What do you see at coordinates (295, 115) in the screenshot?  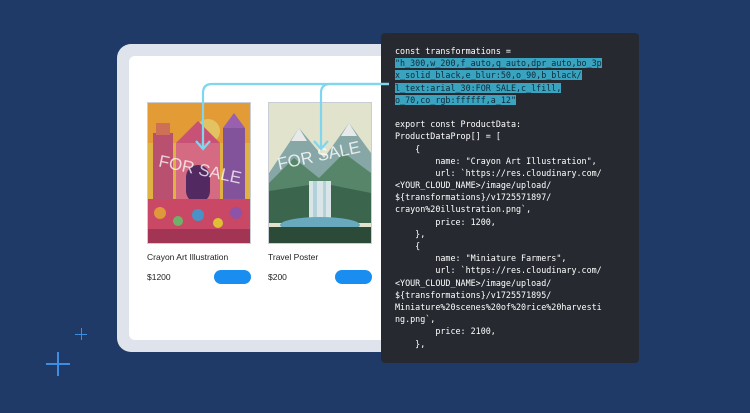 I see `arrow-to-crayon-icon` at bounding box center [295, 115].